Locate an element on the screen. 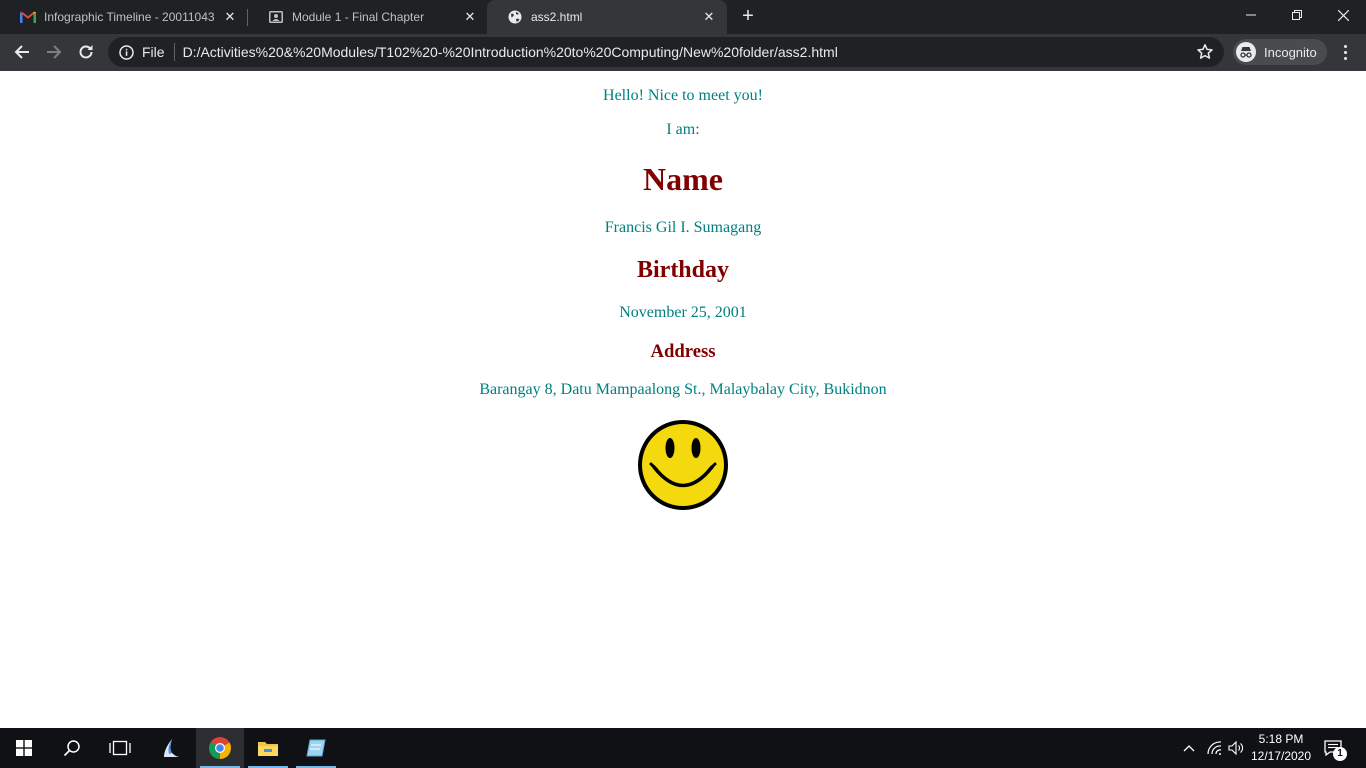  minimize-icon is located at coordinates (1251, 15).